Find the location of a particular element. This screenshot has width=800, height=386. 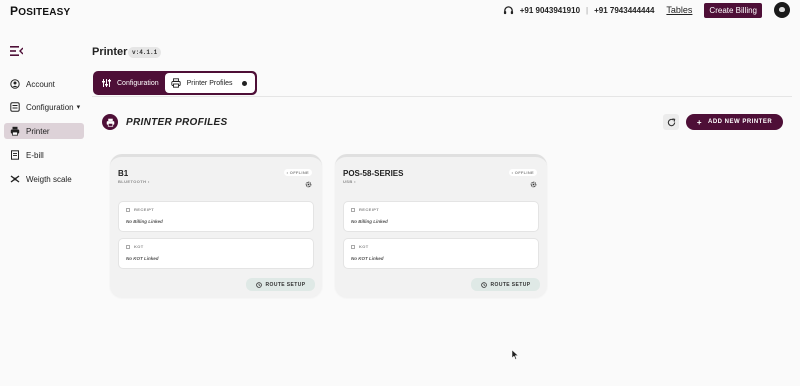

chevron-down-icon: ▾ is located at coordinates (78, 107).